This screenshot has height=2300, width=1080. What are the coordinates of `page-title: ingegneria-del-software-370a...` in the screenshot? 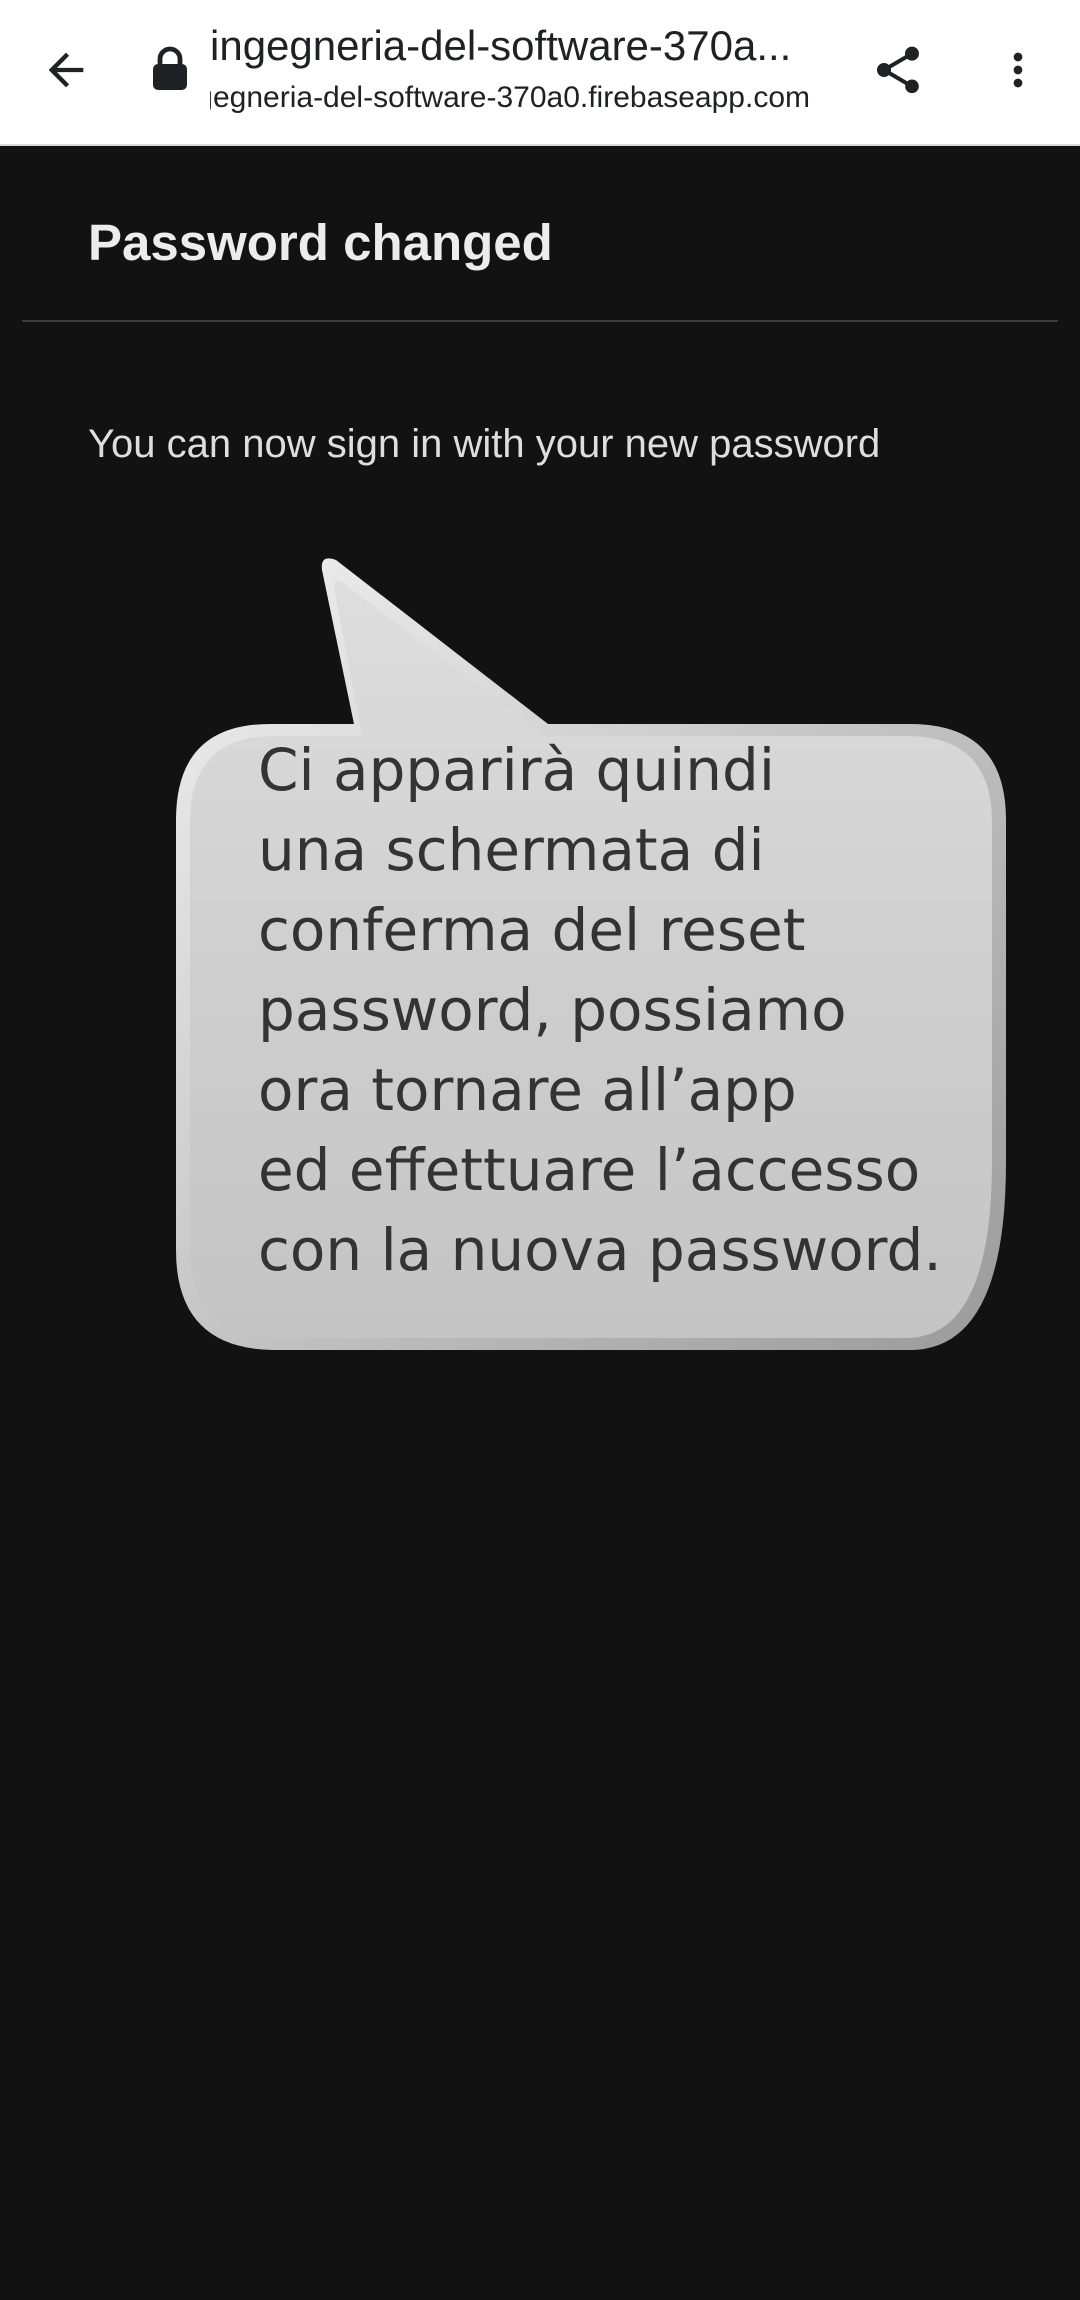 It's located at (501, 45).